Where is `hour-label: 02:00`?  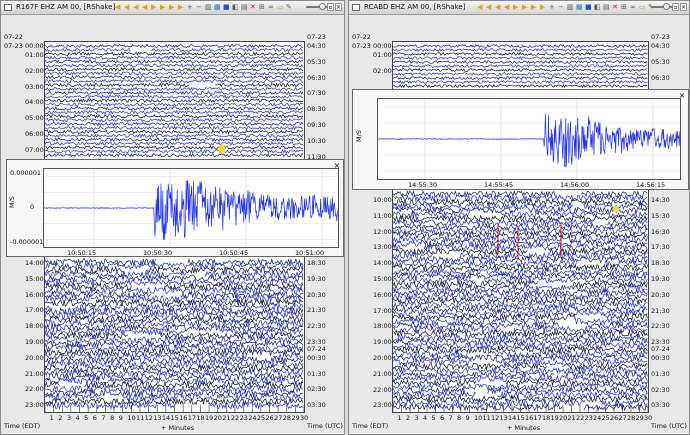
hour-label: 02:00 is located at coordinates (34, 70).